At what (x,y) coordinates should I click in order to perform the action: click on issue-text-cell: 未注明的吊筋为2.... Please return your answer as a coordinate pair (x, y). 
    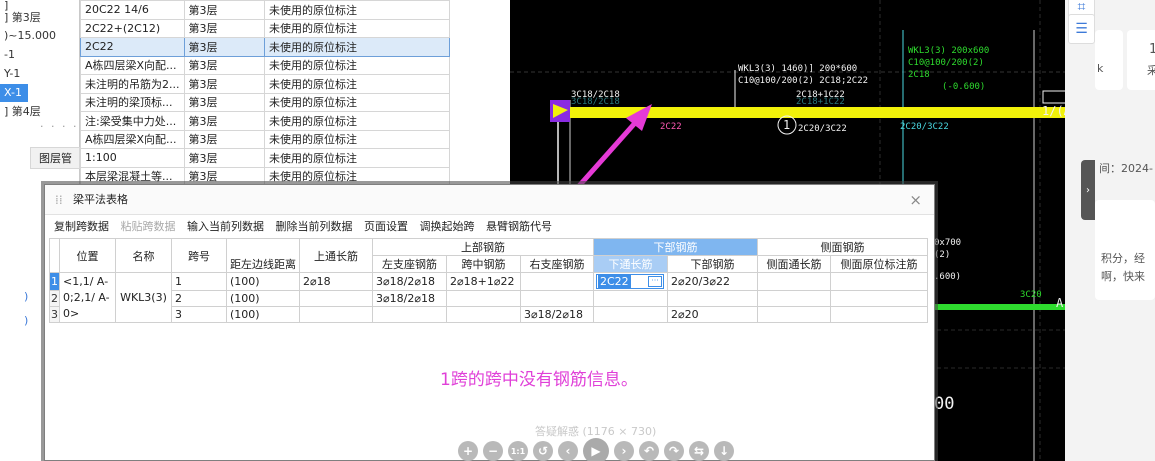
    Looking at the image, I should click on (132, 84).